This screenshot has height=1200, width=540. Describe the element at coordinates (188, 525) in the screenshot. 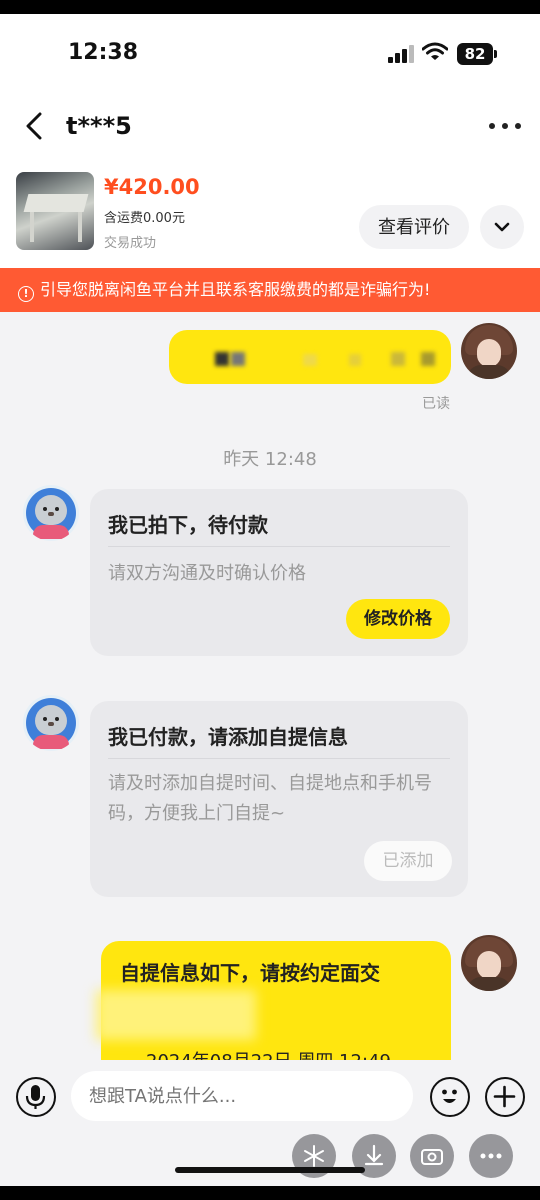

I see `card-title: 我已拍下，待付款` at that location.